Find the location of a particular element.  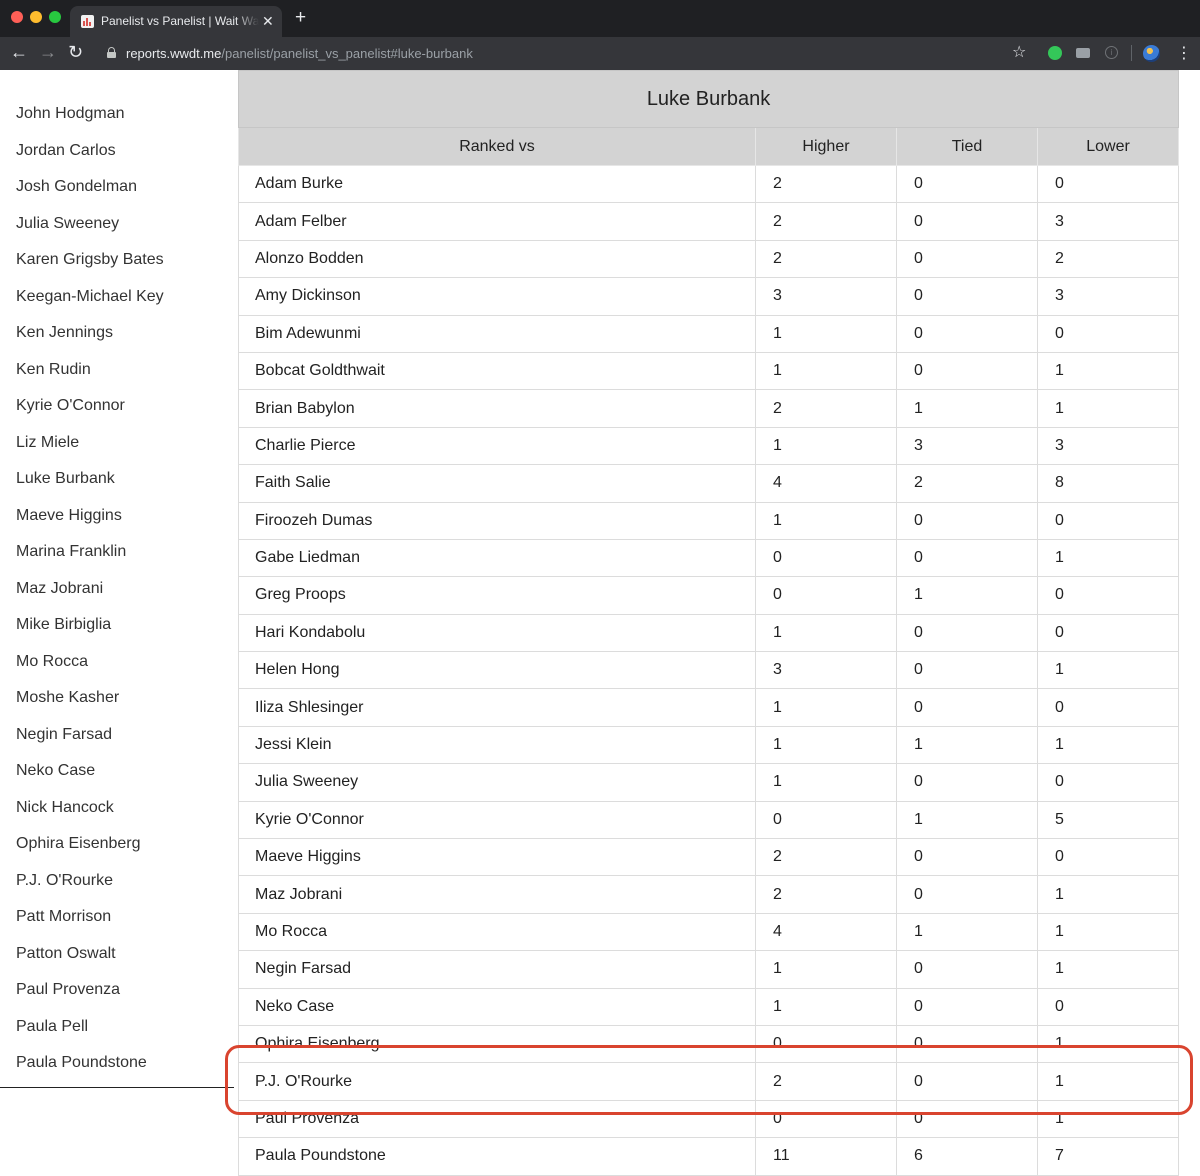

sidebar-item-panelist: Jordan Carlos is located at coordinates (66, 151).